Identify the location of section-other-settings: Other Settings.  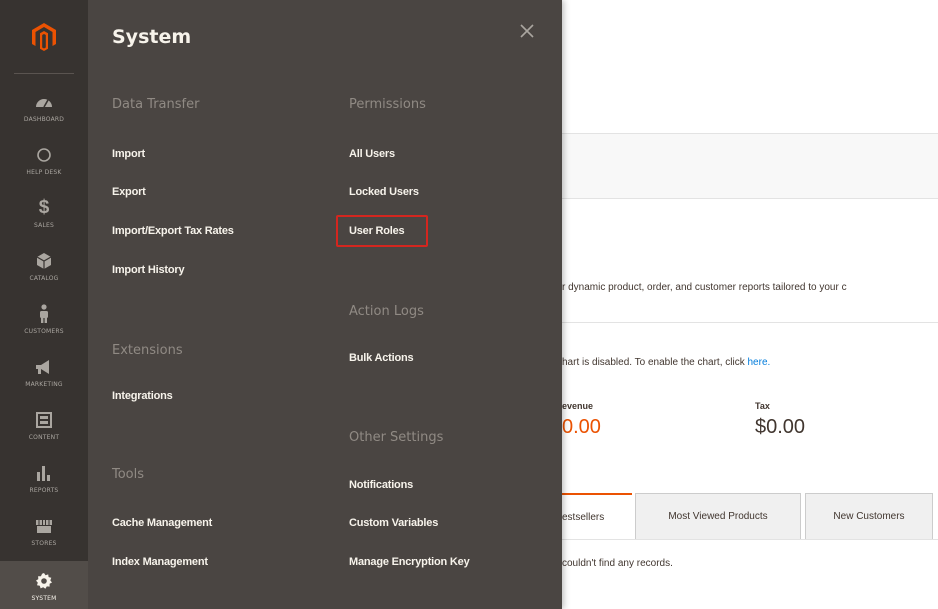
(396, 437).